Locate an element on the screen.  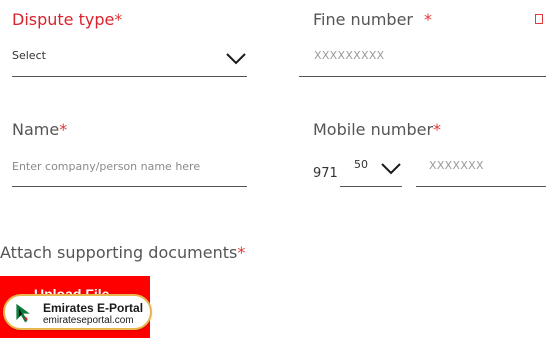
country-code: 971 is located at coordinates (325, 173).